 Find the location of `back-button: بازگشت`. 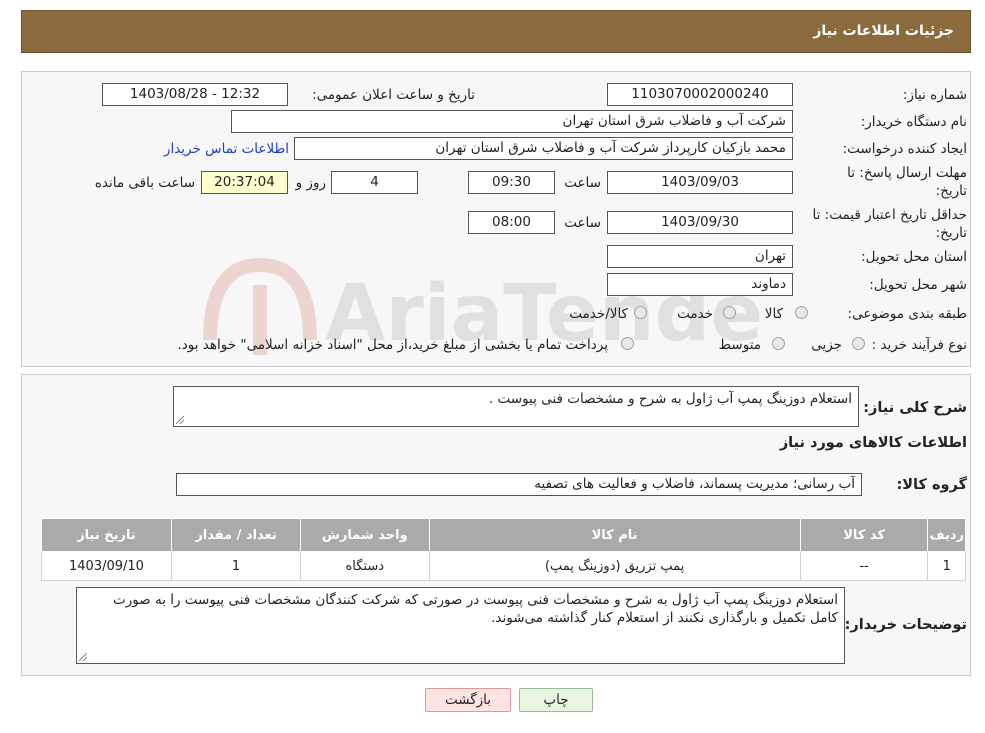

back-button: بازگشت is located at coordinates (468, 700).